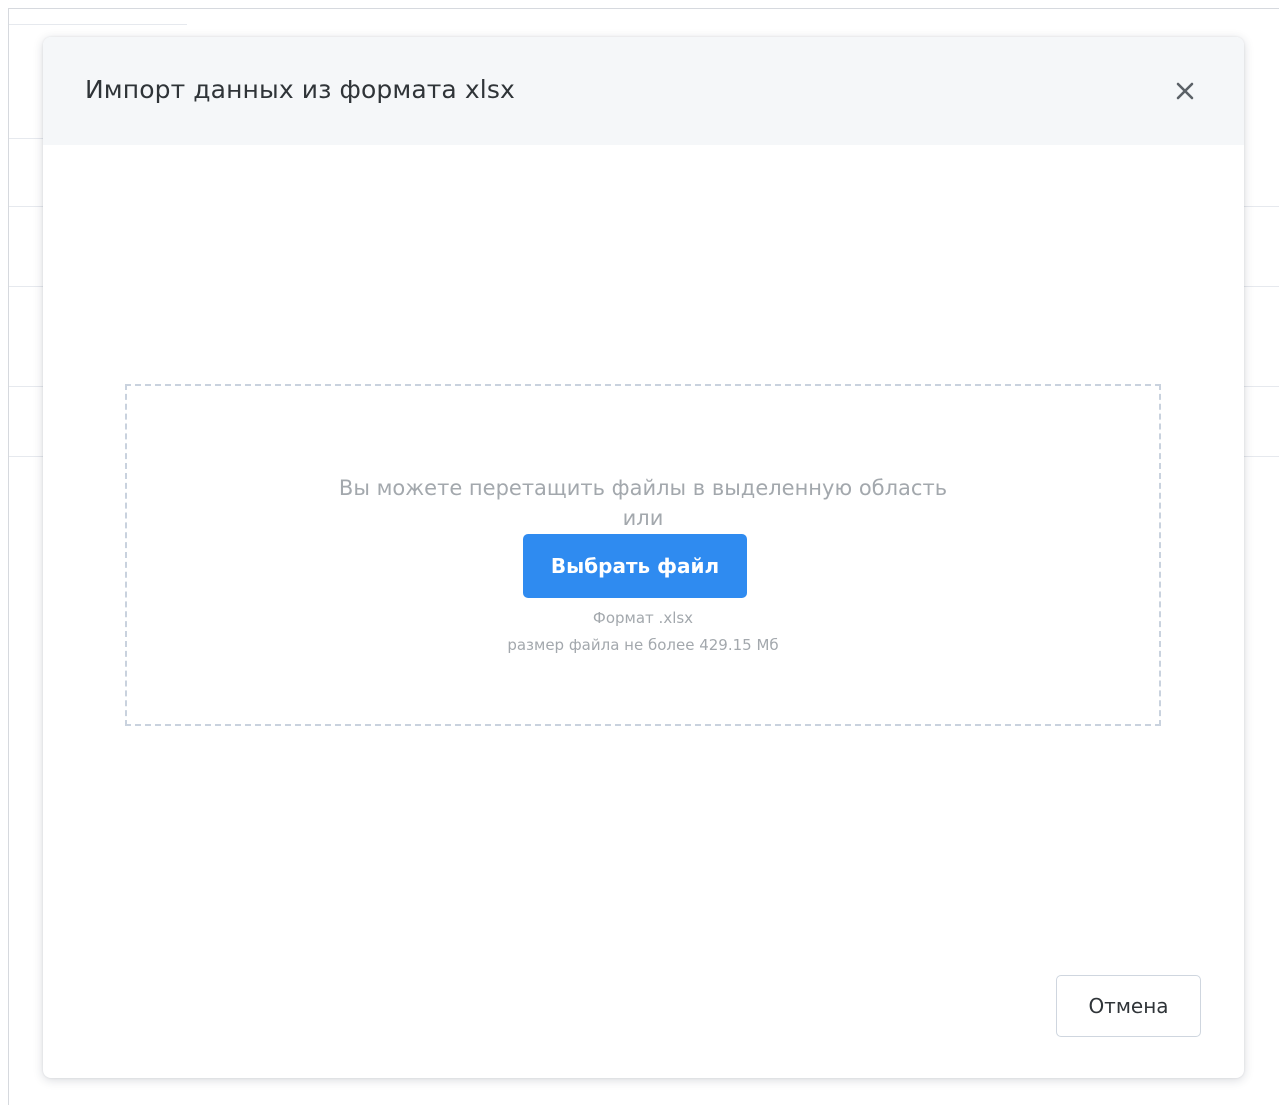  What do you see at coordinates (1128, 1006) in the screenshot?
I see `cancel-button: Отмена` at bounding box center [1128, 1006].